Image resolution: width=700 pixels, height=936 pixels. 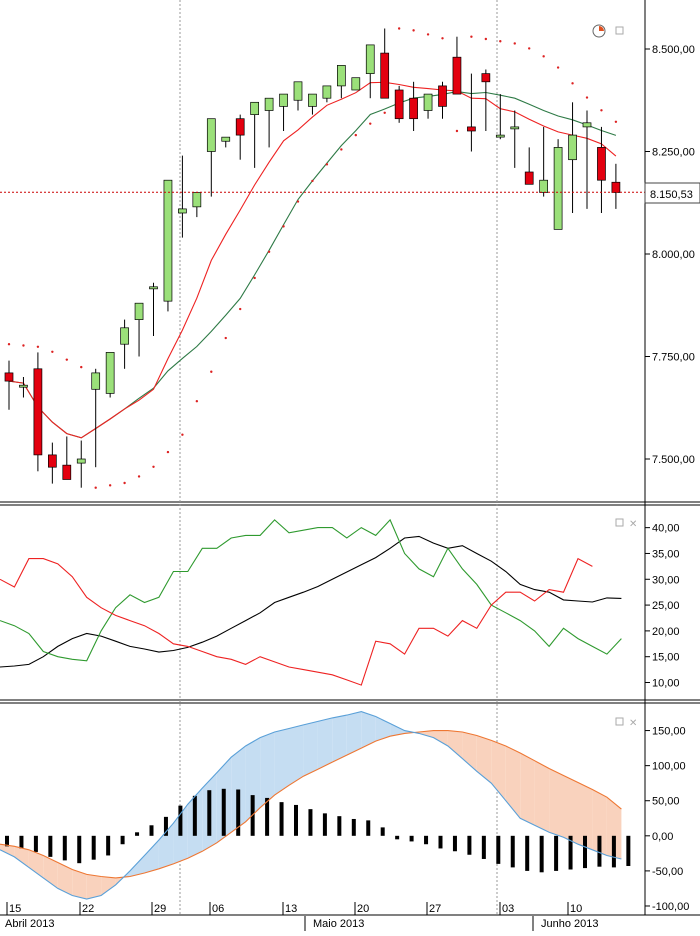 What do you see at coordinates (666, 658) in the screenshot?
I see `adx-y-tick-label: 15,00` at bounding box center [666, 658].